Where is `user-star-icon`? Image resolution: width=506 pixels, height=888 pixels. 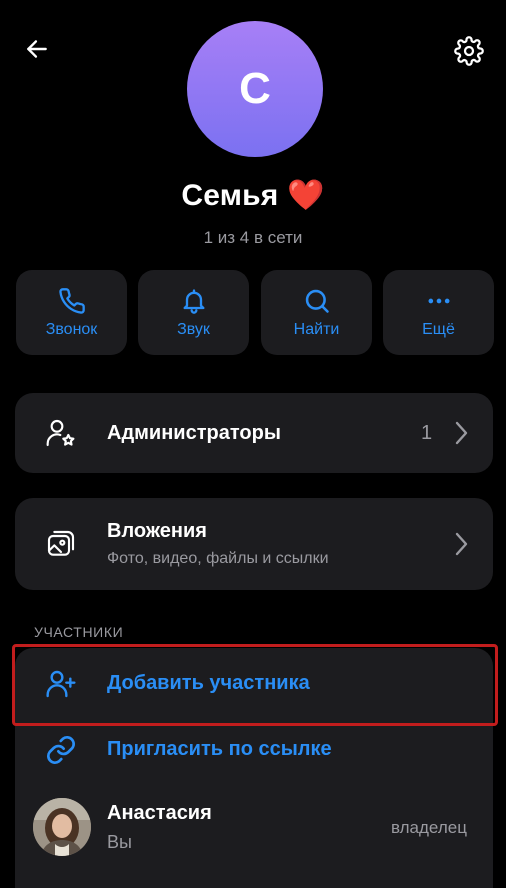
user-star-icon is located at coordinates (60, 433).